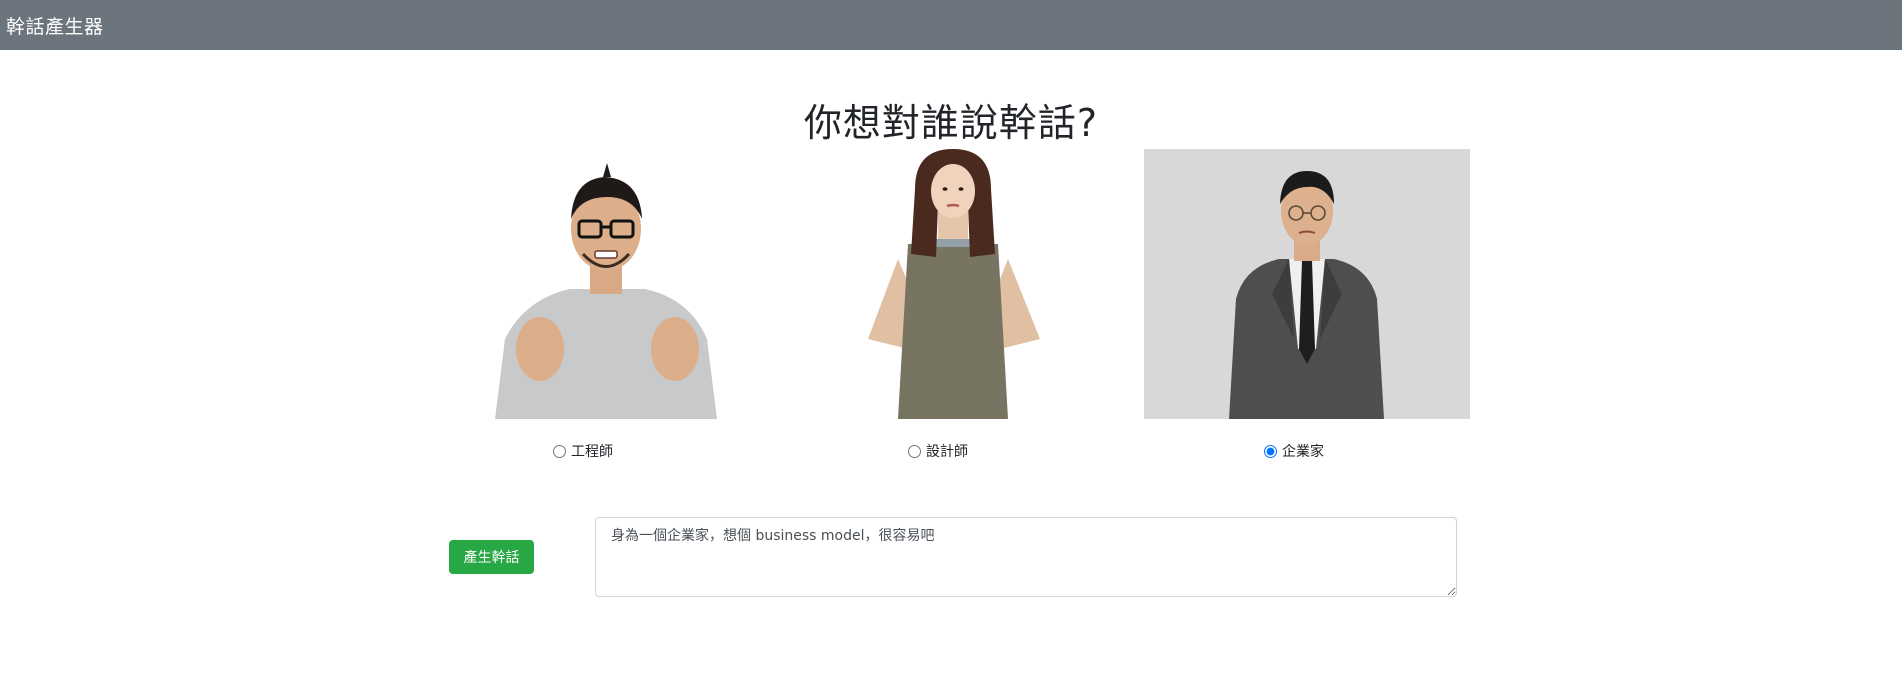 Image resolution: width=1902 pixels, height=690 pixels. Describe the element at coordinates (1270, 451) in the screenshot. I see `radio-input-entrepreneur` at that location.